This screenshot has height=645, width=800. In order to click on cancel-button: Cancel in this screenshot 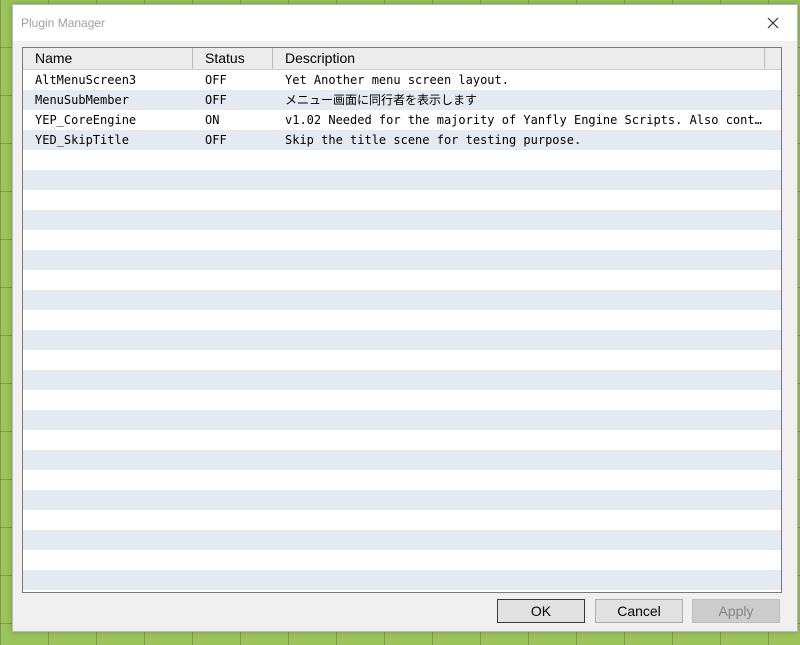, I will do `click(639, 611)`.